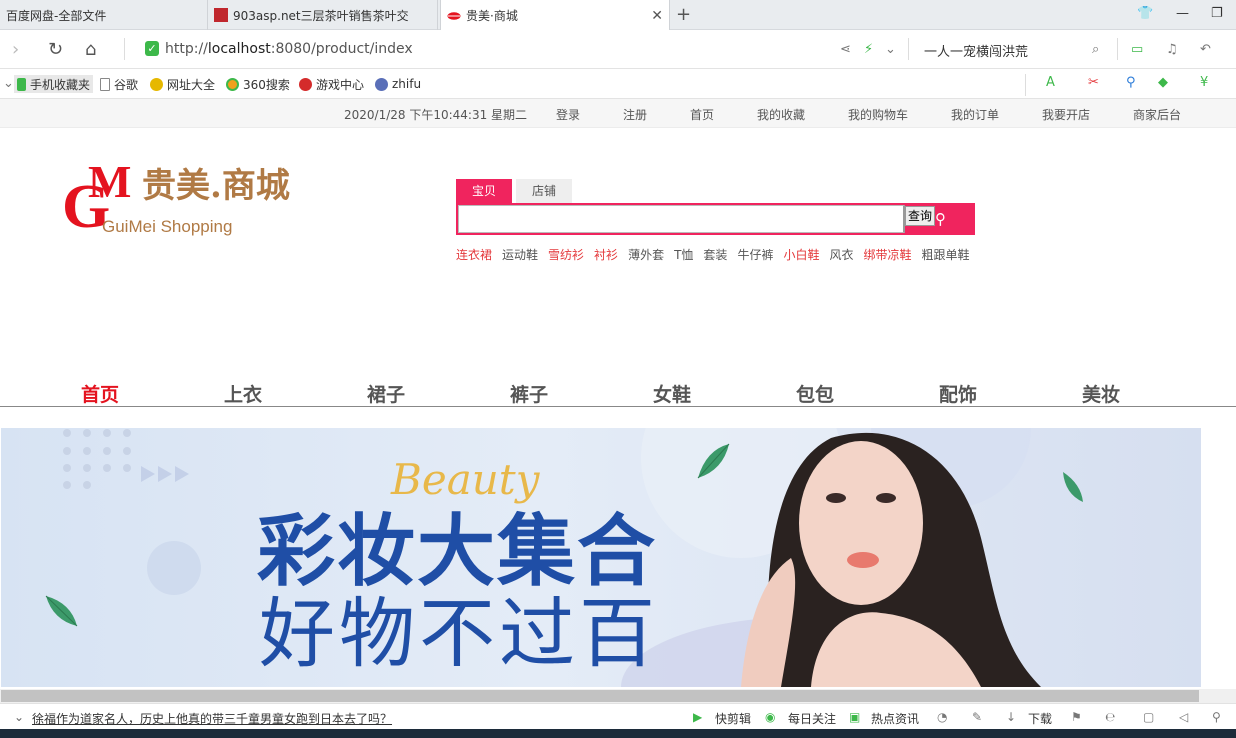 The width and height of the screenshot is (1236, 738). What do you see at coordinates (90, 49) in the screenshot?
I see `home-icon: ⌂` at bounding box center [90, 49].